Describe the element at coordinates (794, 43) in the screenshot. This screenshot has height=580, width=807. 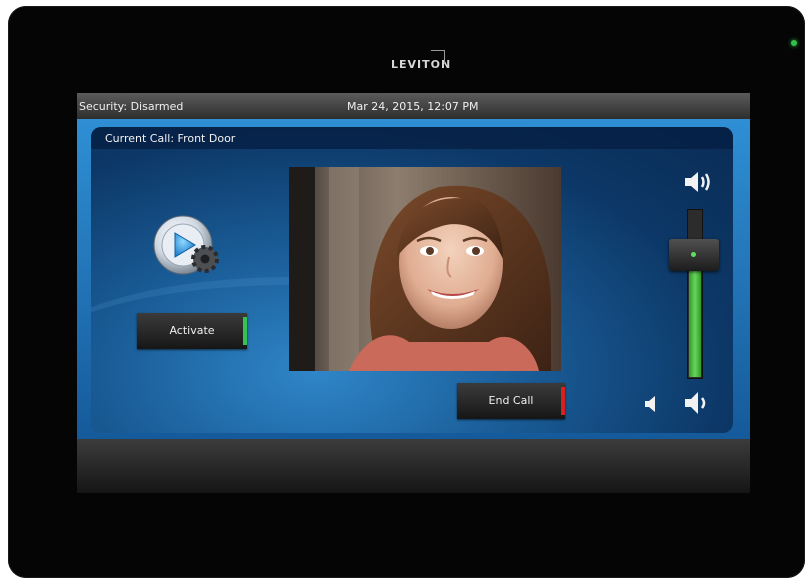
I see `status-led` at that location.